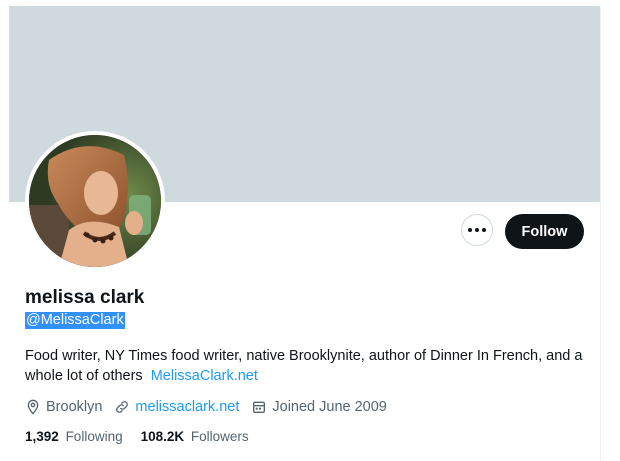 The height and width of the screenshot is (461, 620). I want to click on bio-link: MelissaClark.net, so click(204, 376).